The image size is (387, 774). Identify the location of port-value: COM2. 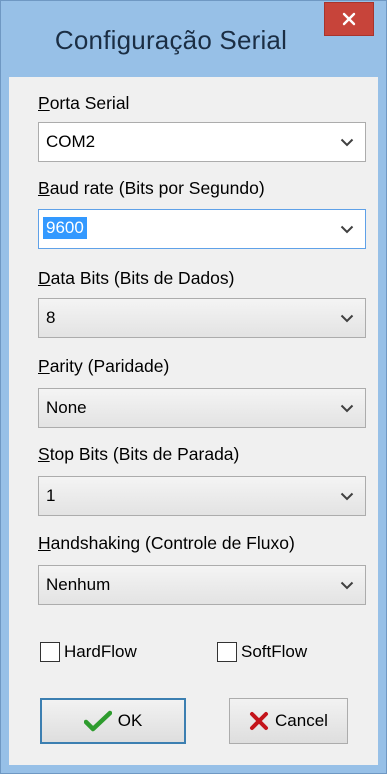
(71, 141).